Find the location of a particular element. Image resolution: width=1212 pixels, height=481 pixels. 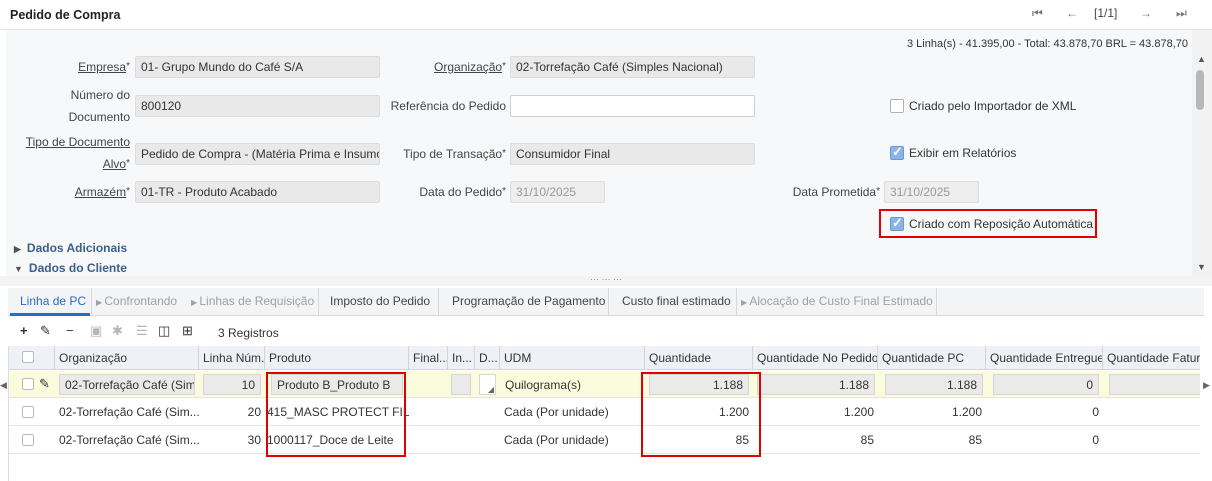

tab-confrontando: ▶ Confrontando is located at coordinates (136, 301).